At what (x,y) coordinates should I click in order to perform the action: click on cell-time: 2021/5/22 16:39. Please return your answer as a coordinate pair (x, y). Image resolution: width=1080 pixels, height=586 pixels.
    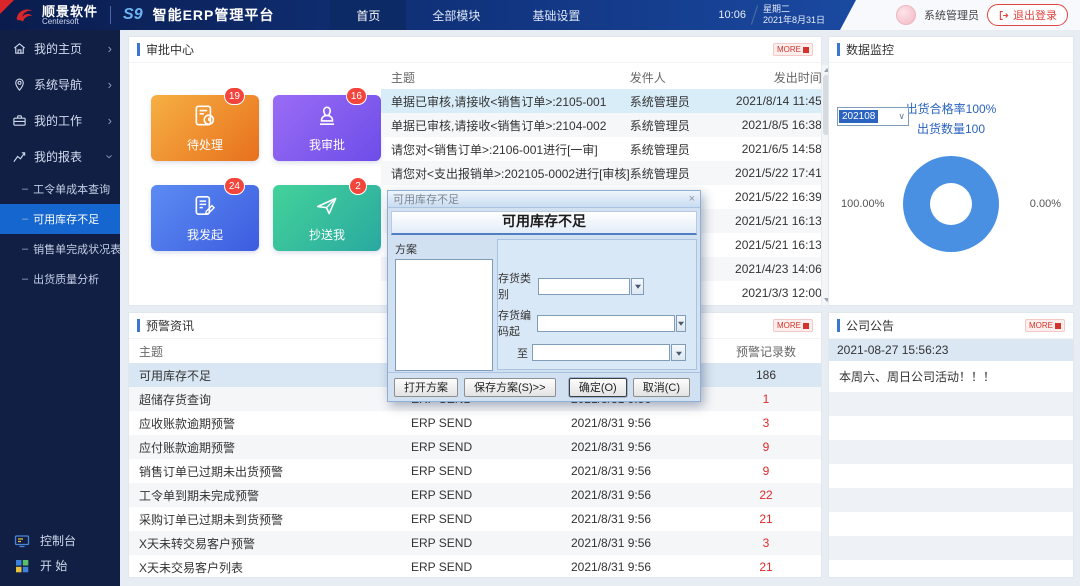
    Looking at the image, I should click on (778, 197).